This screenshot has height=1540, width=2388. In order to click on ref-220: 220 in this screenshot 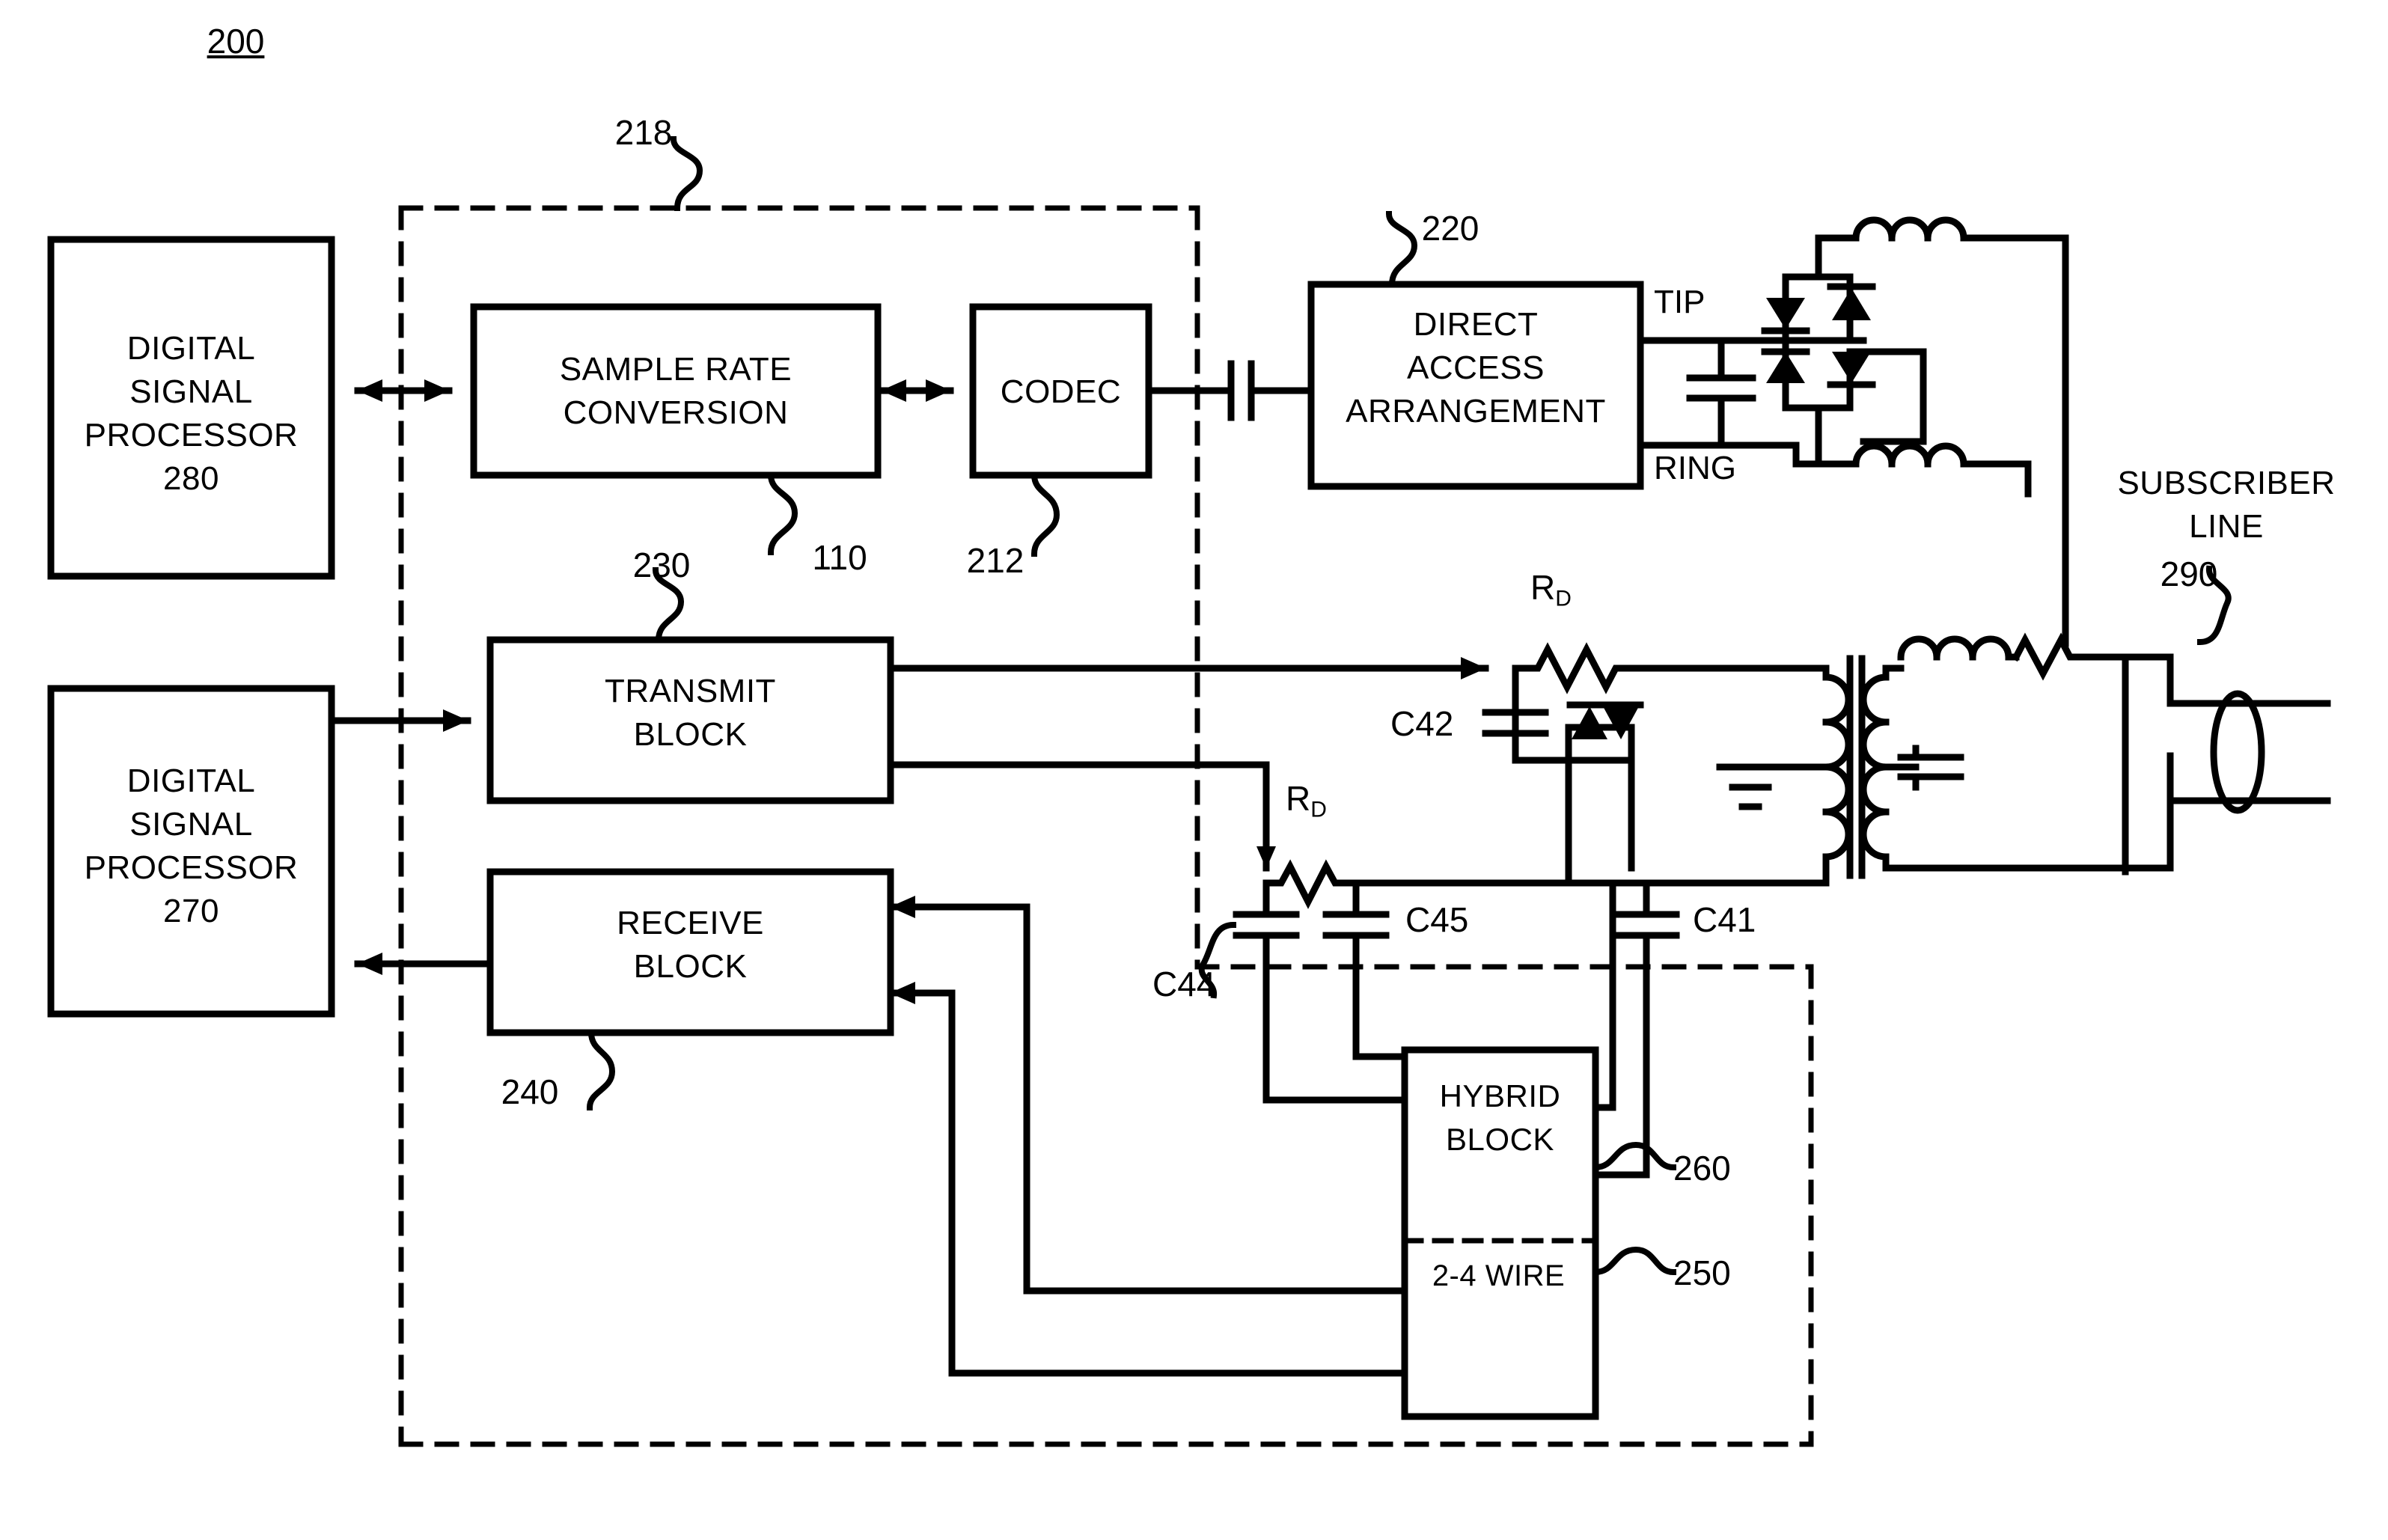, I will do `click(1450, 229)`.